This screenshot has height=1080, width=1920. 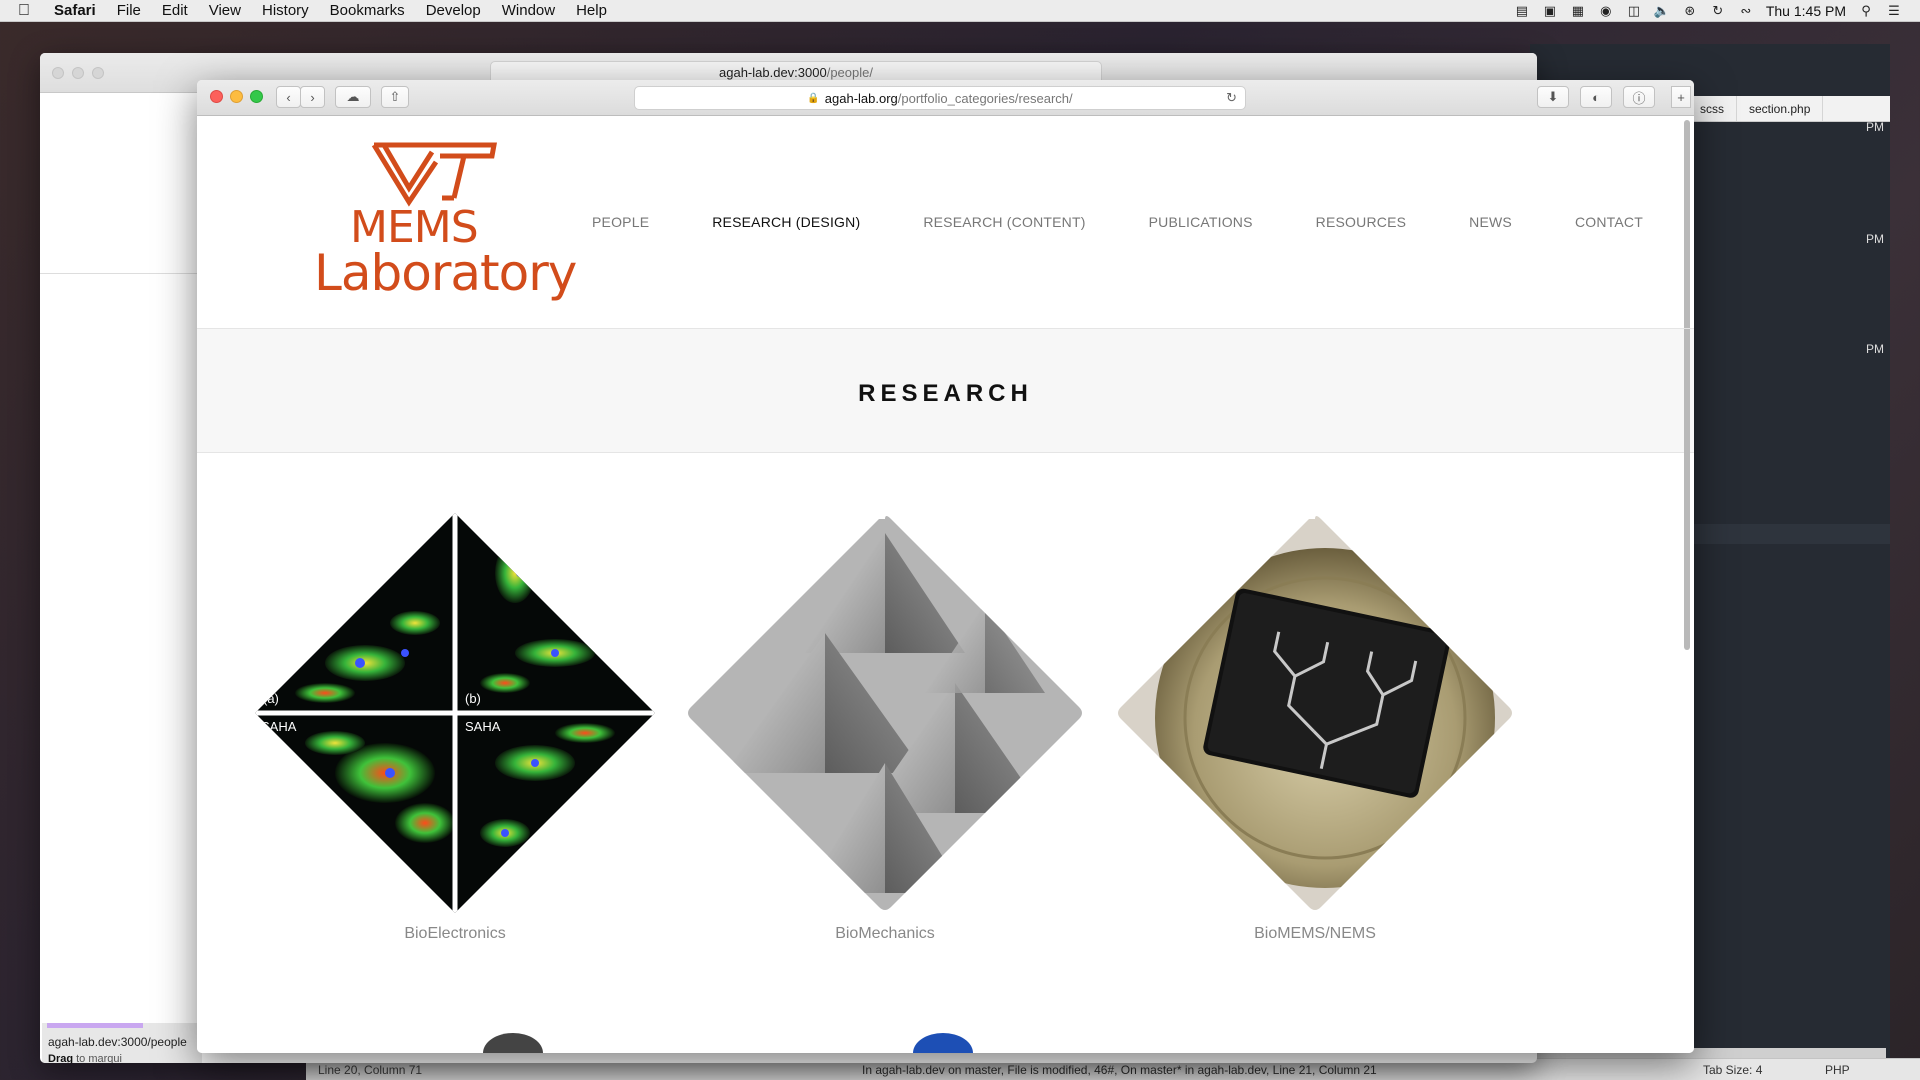 What do you see at coordinates (885, 934) in the screenshot?
I see `portfolio-caption: BioMechanics` at bounding box center [885, 934].